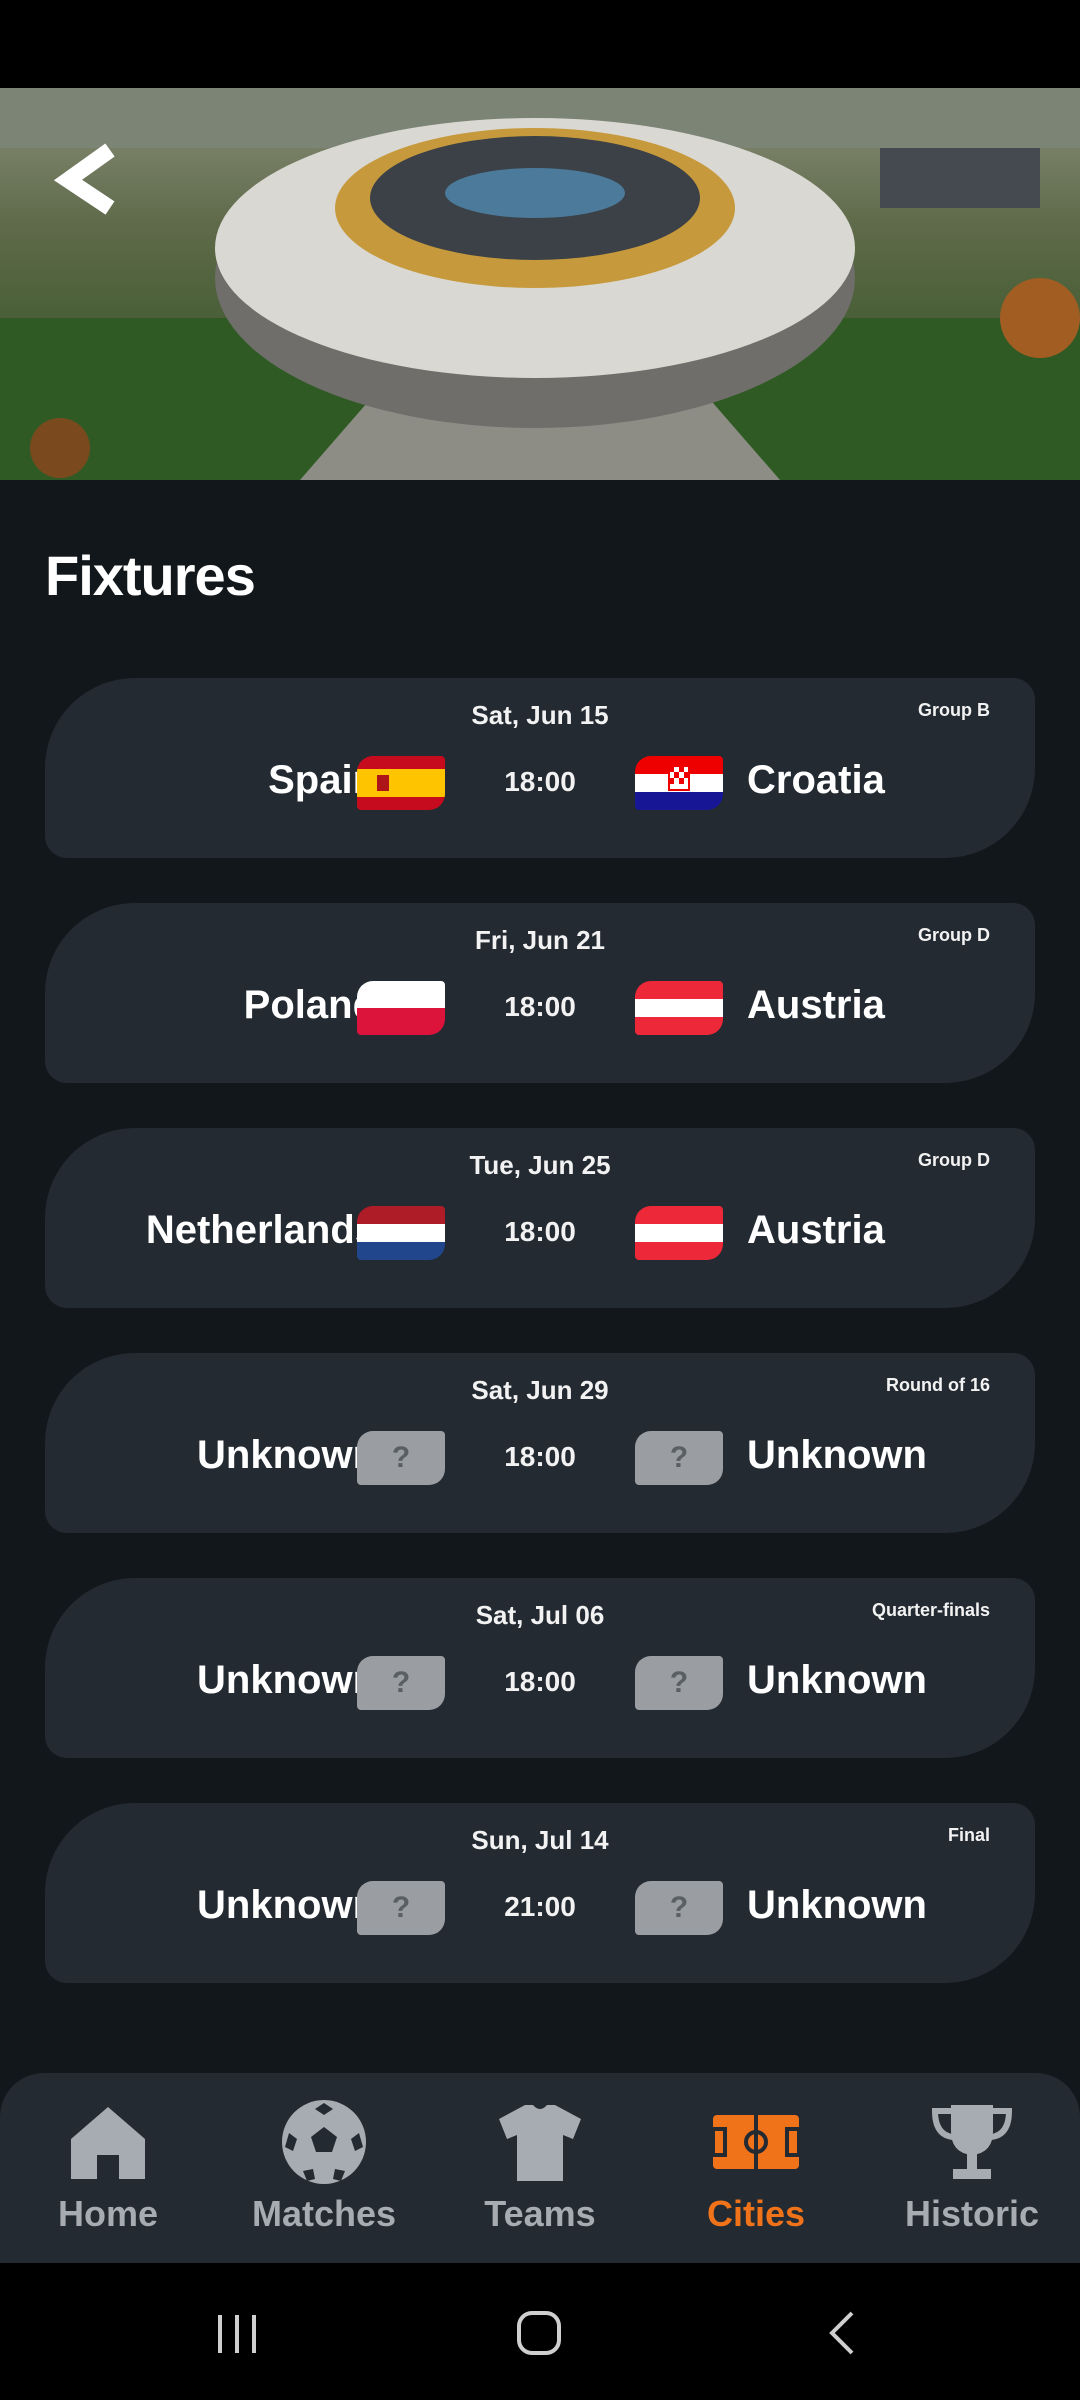 The width and height of the screenshot is (1080, 2400). I want to click on fixture-card: Fri, Jun 21 Group D Poland 18:00 Austria, so click(540, 993).